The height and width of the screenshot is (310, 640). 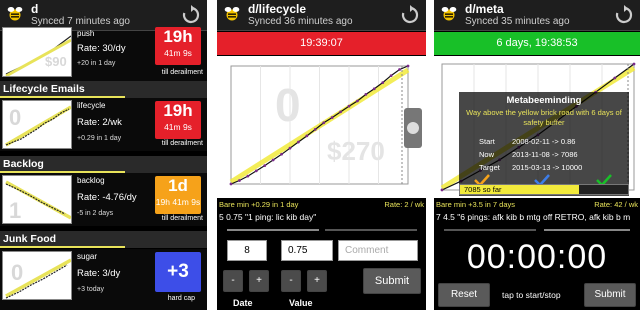 I want to click on goal-rate: Rate: 3/dy, so click(x=99, y=273).